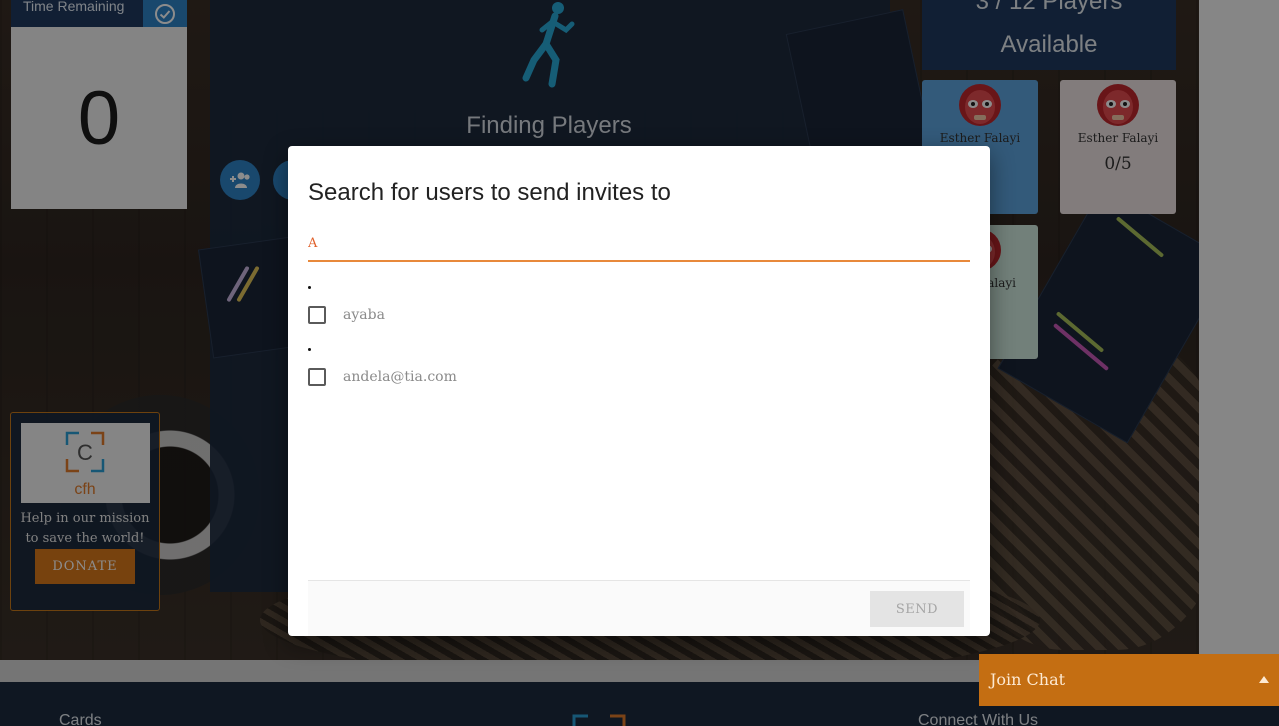  Describe the element at coordinates (364, 315) in the screenshot. I see `user-label: ayaba` at that location.